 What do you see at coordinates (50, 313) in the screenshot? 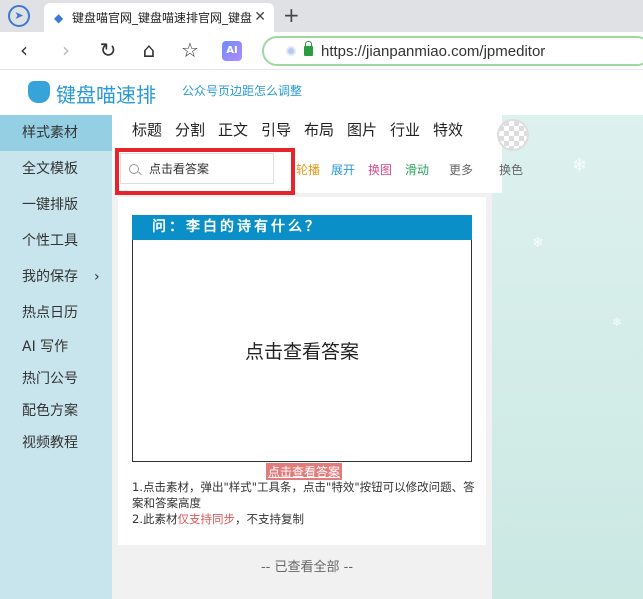
I see `sidebar-item-label: 热点日历` at bounding box center [50, 313].